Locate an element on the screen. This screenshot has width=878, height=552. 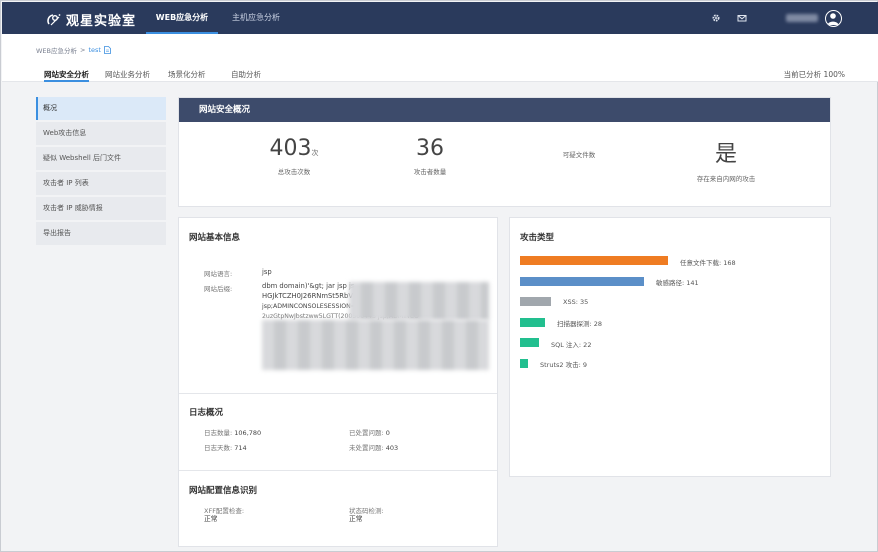
redacted-suffix-block is located at coordinates (419, 301).